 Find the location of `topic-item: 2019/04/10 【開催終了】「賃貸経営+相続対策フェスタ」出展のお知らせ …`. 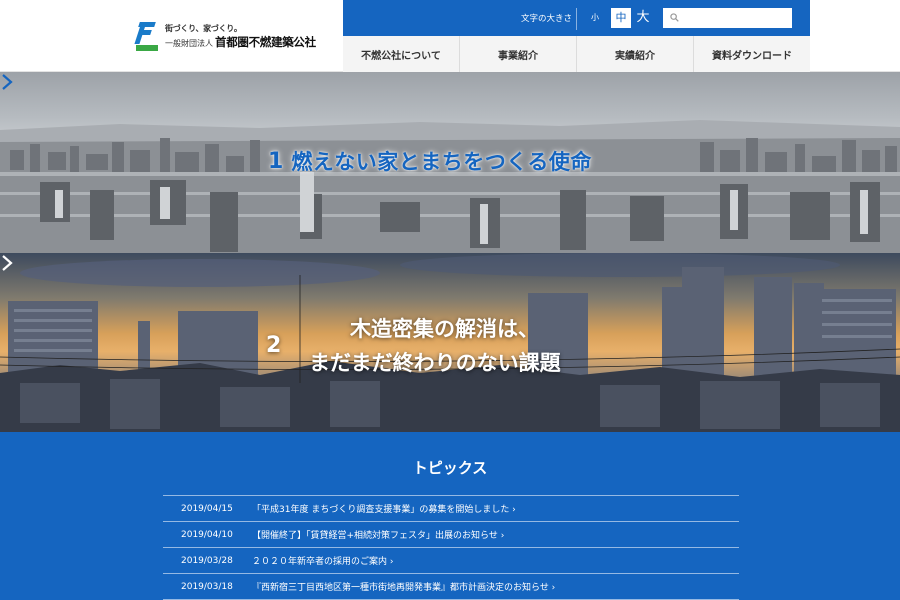

topic-item: 2019/04/10 【開催終了】「賃貸経営+相続対策フェスタ」出展のお知らせ … is located at coordinates (451, 535).